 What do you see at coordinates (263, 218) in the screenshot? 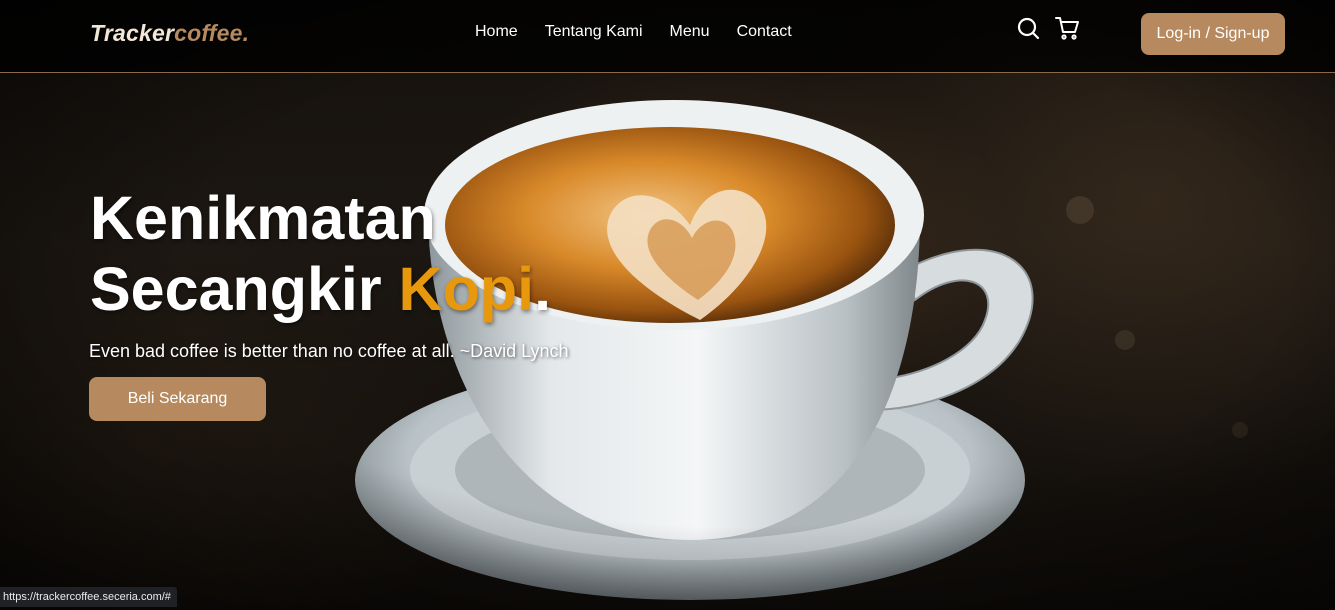
I see `hero-title-line1: Kenikmatan` at bounding box center [263, 218].